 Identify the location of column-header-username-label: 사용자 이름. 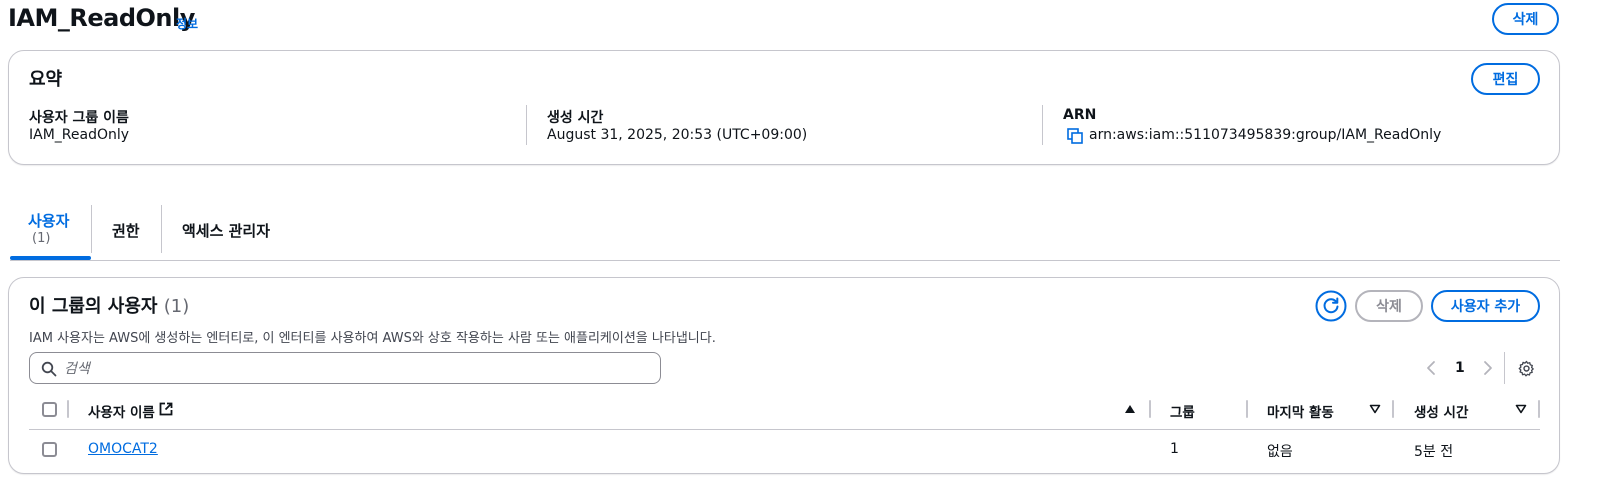
(121, 413).